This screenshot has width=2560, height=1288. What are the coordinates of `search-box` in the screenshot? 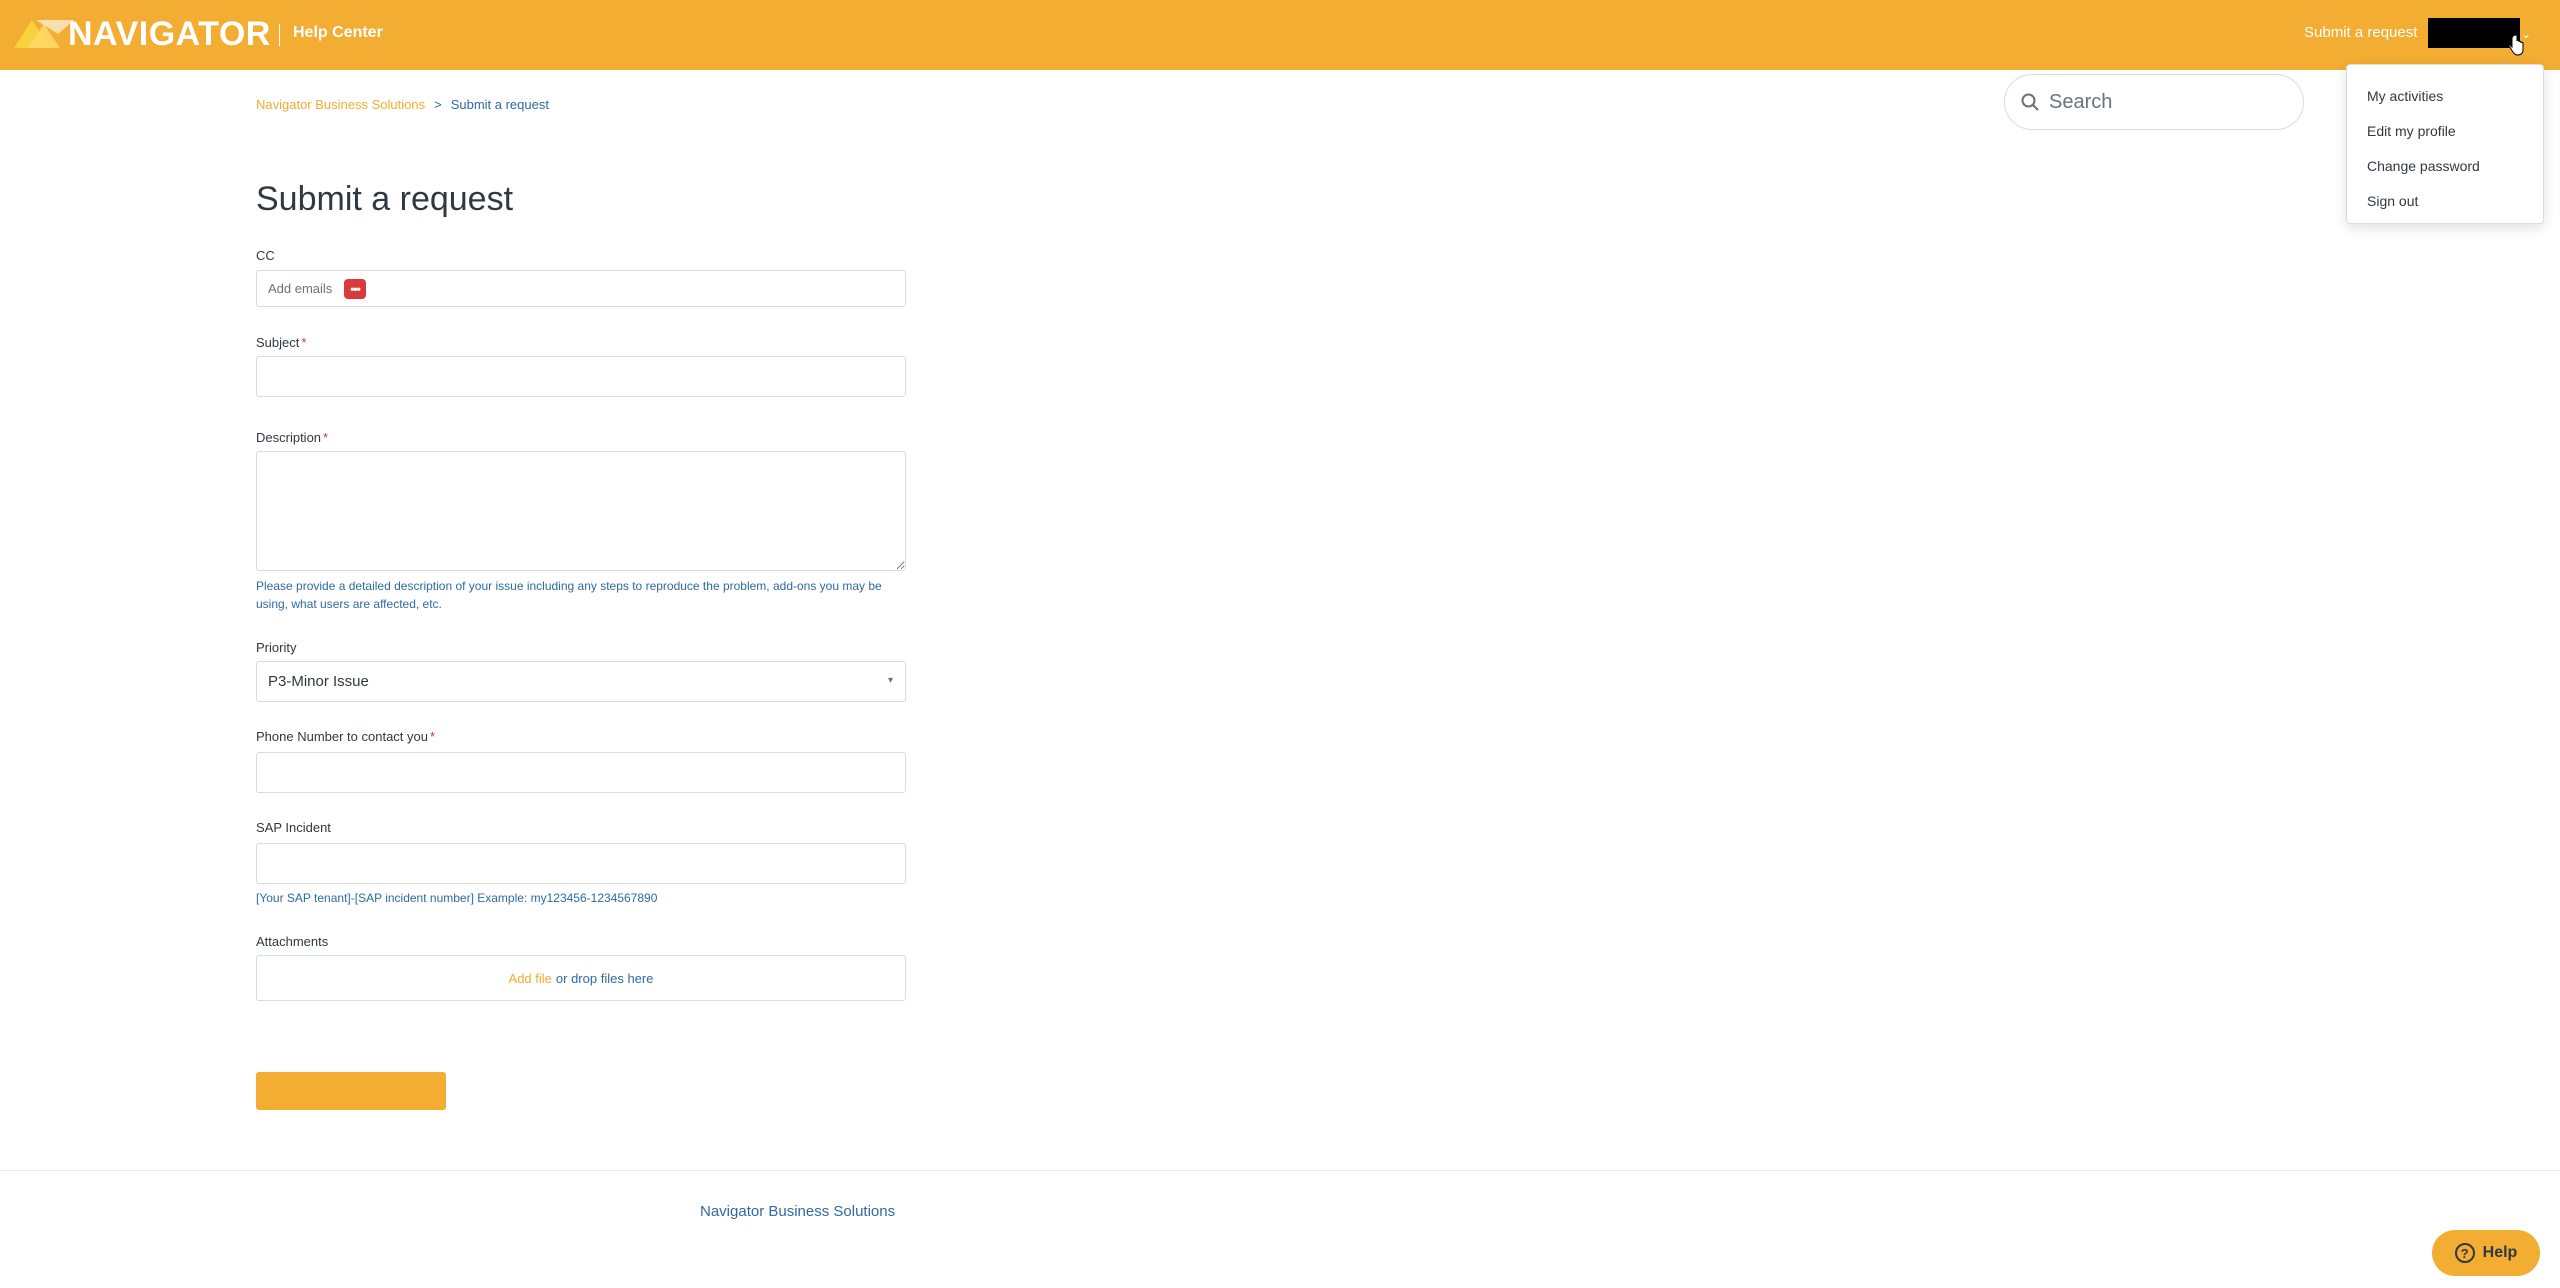 It's located at (2154, 102).